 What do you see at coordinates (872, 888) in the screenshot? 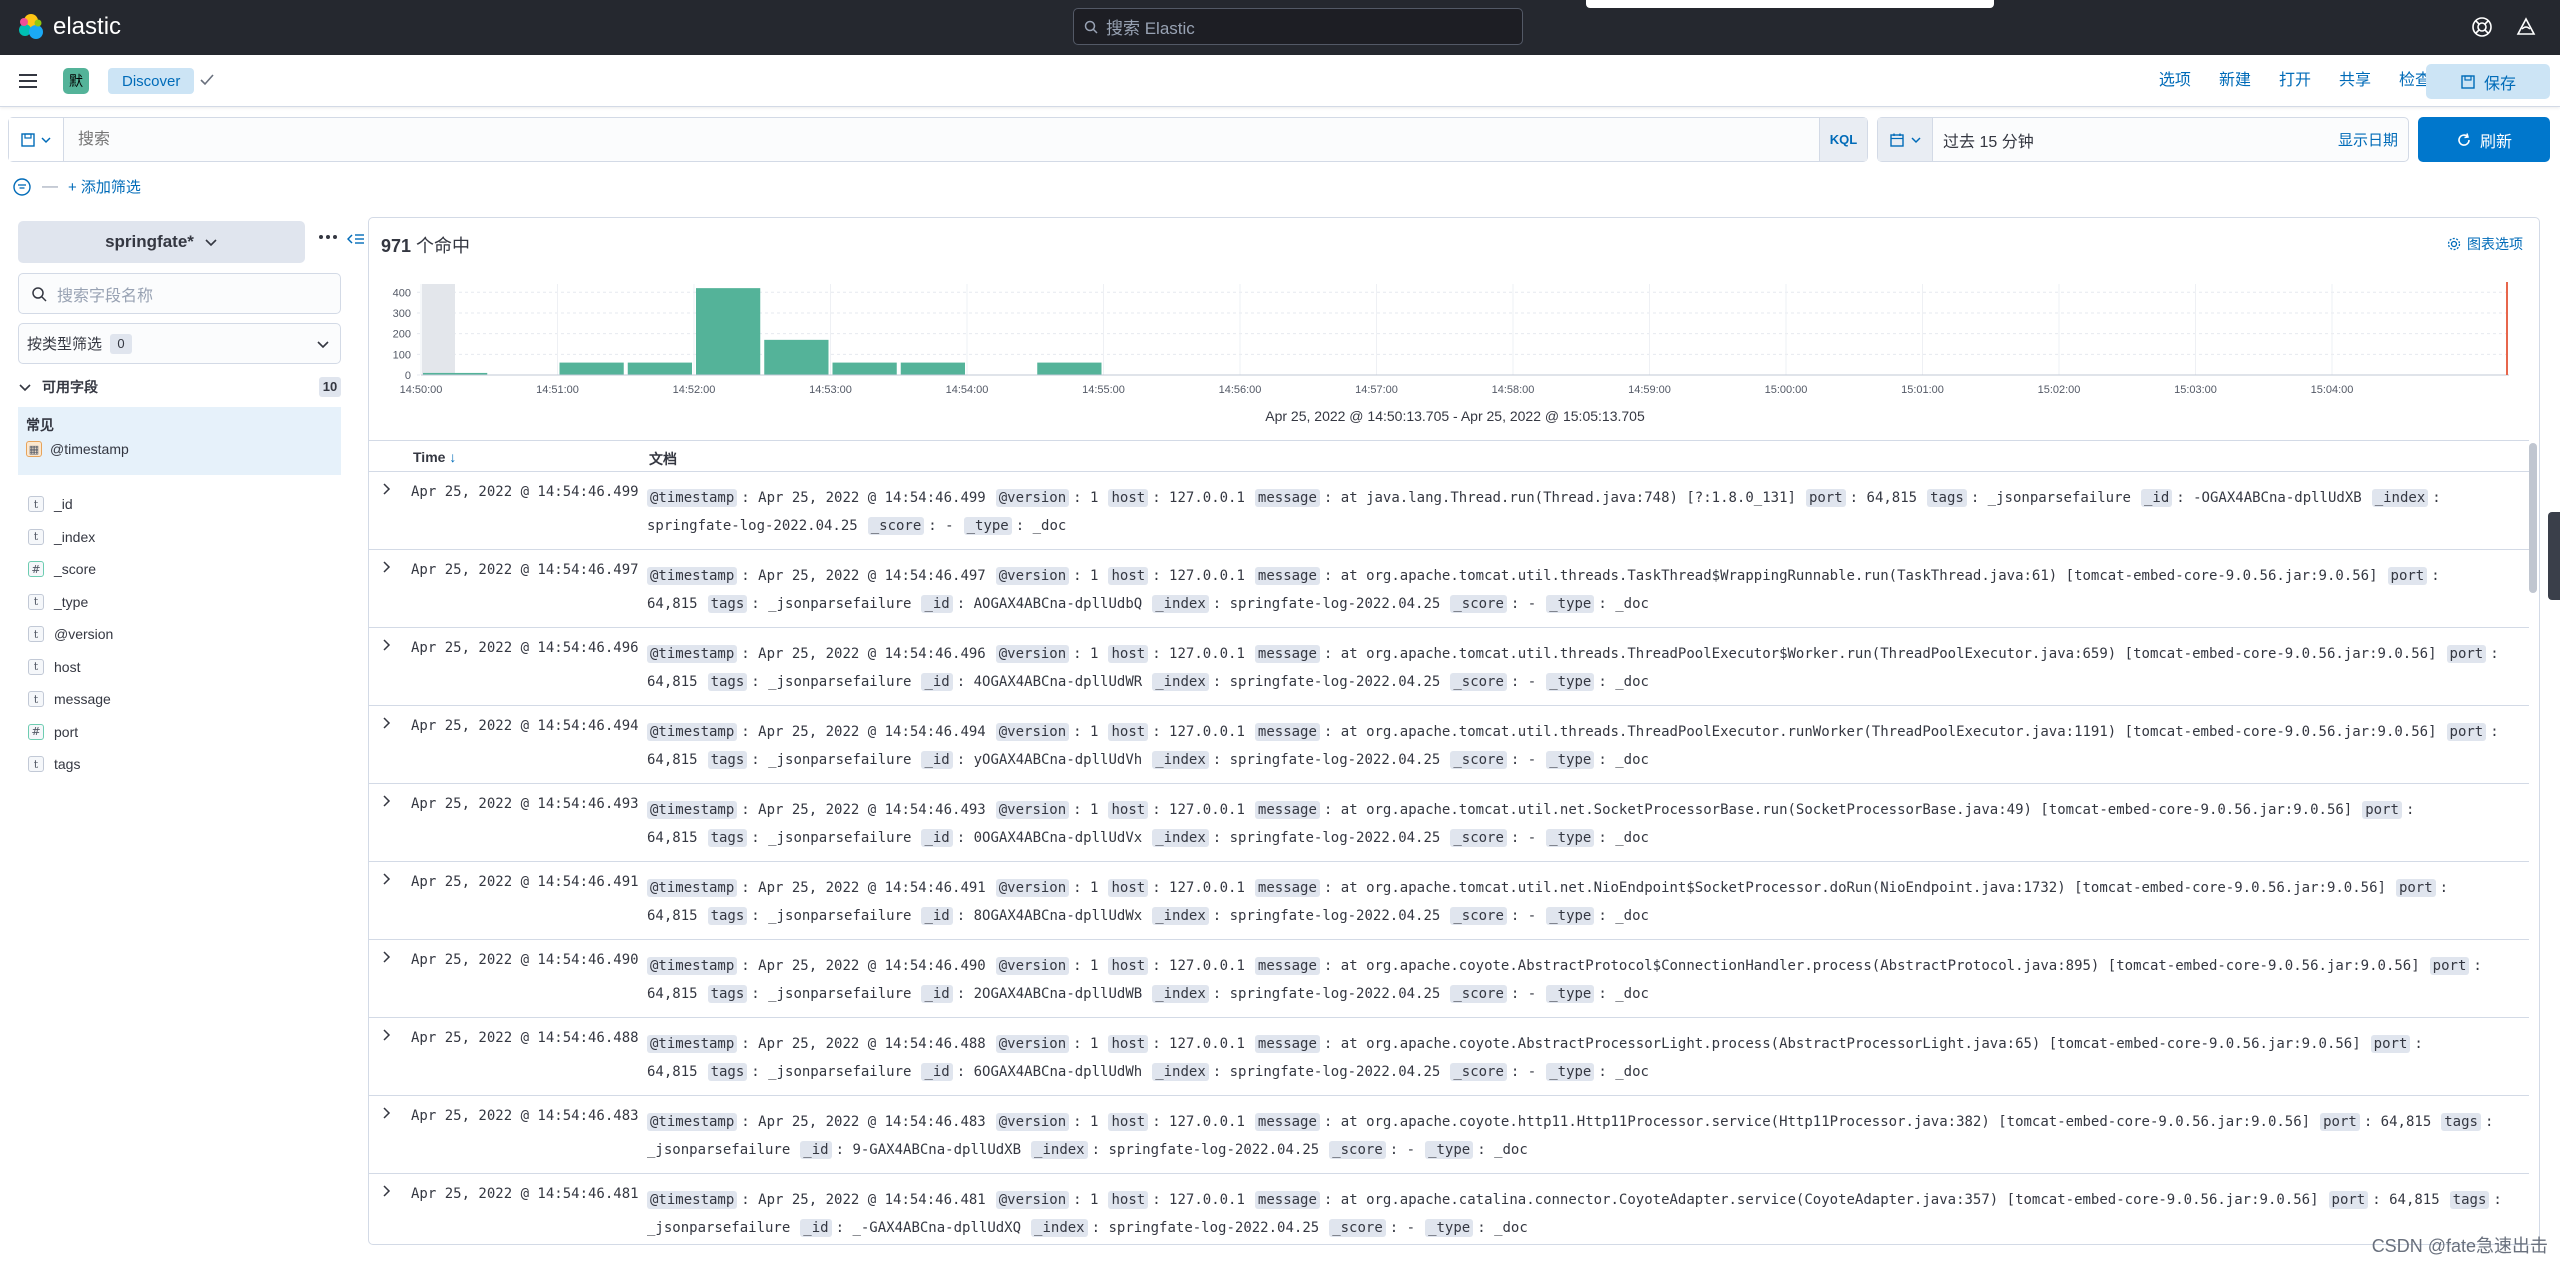
I see `doc-field-value: Apr 25, 2022 @ 14:54:46.491` at bounding box center [872, 888].